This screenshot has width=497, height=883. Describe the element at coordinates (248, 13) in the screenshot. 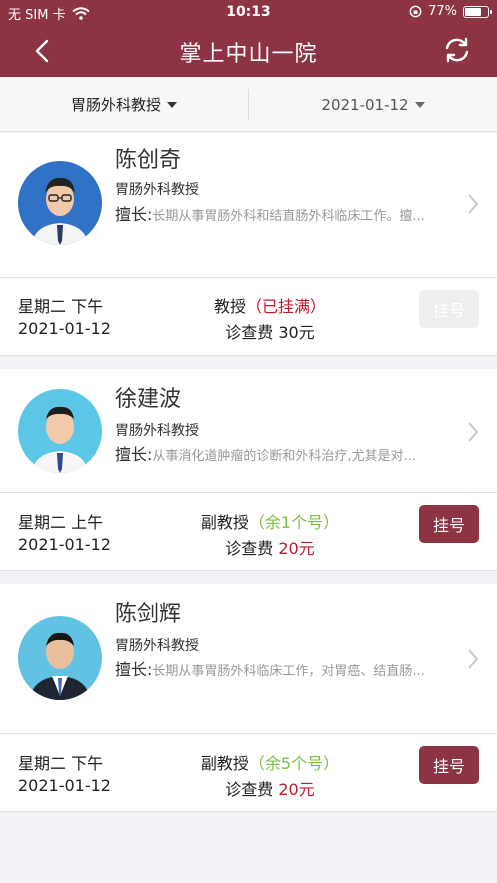

I see `status-bar: 无 SIM 卡 10:13 77%` at that location.